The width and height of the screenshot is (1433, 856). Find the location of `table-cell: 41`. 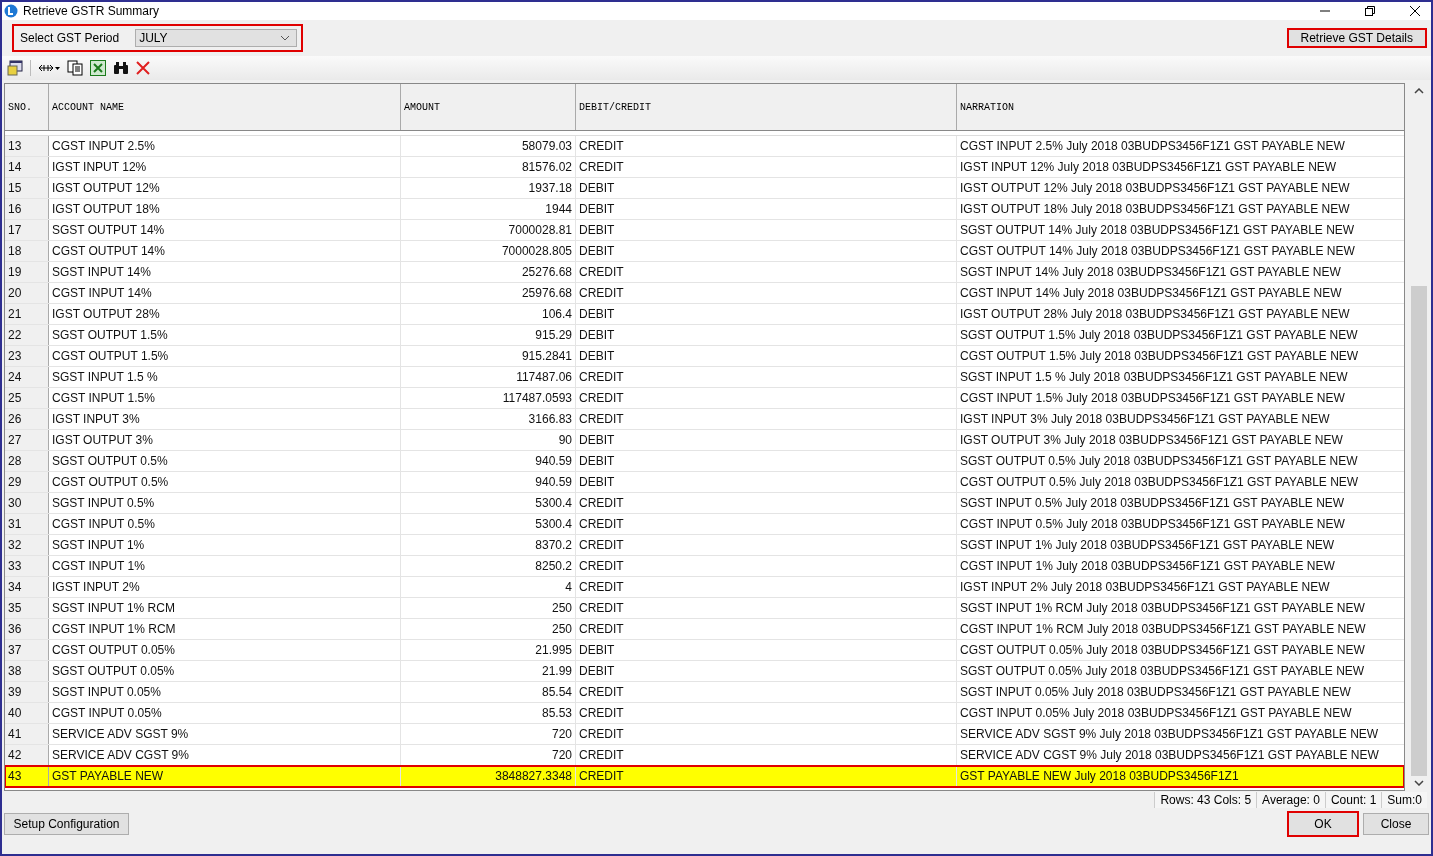

table-cell: 41 is located at coordinates (27, 734).